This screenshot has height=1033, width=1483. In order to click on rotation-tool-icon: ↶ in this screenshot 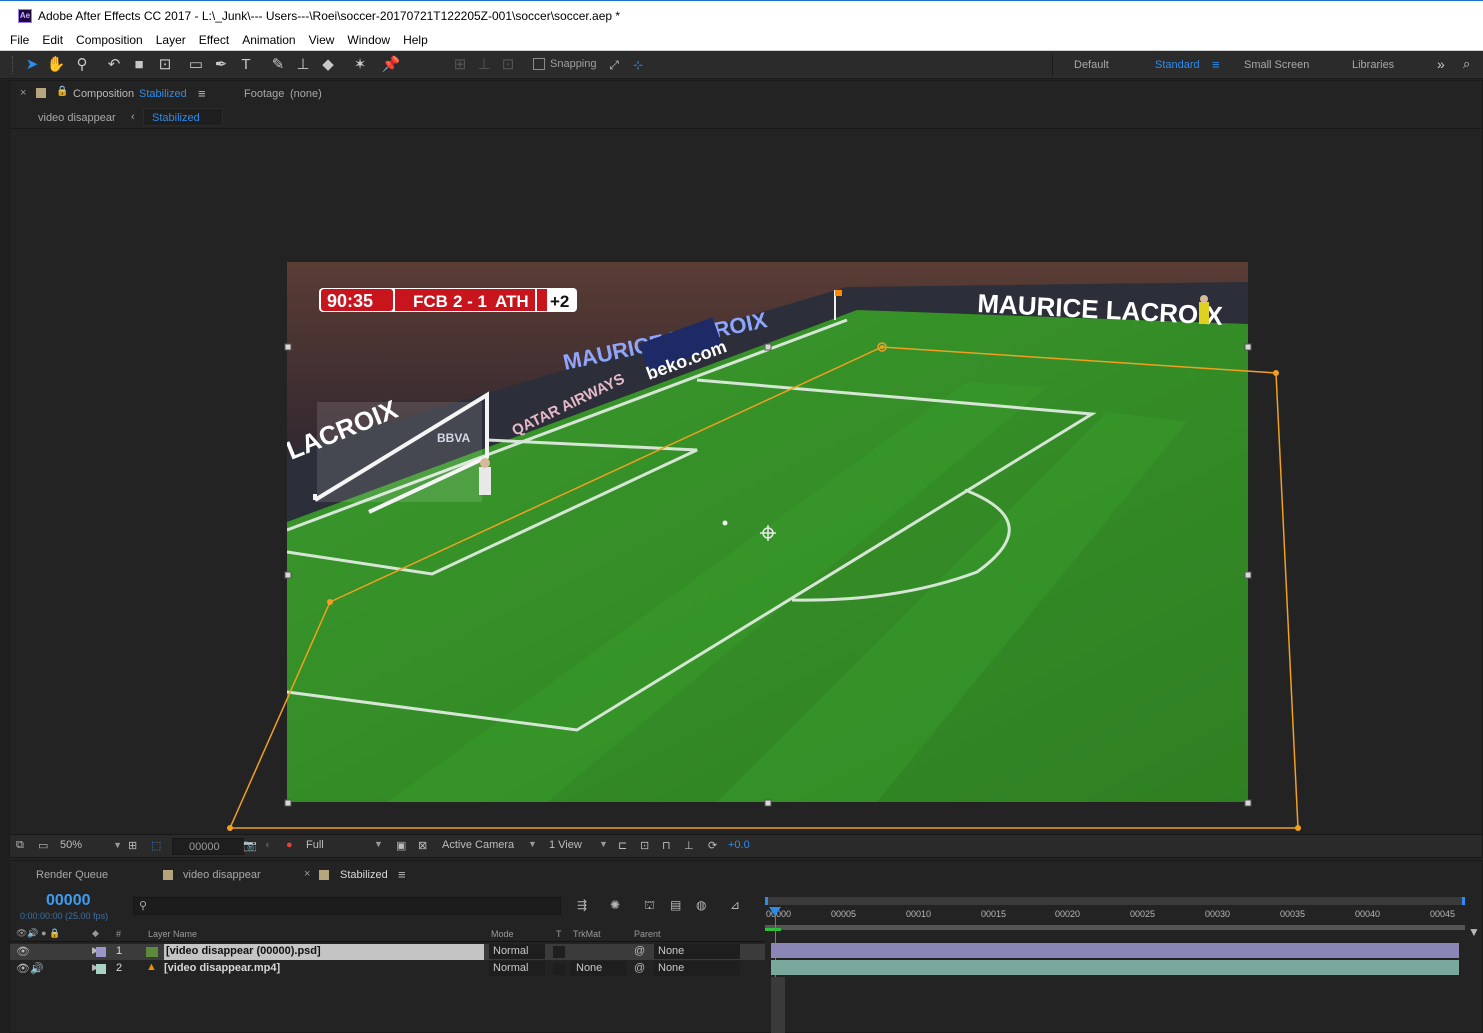, I will do `click(114, 65)`.